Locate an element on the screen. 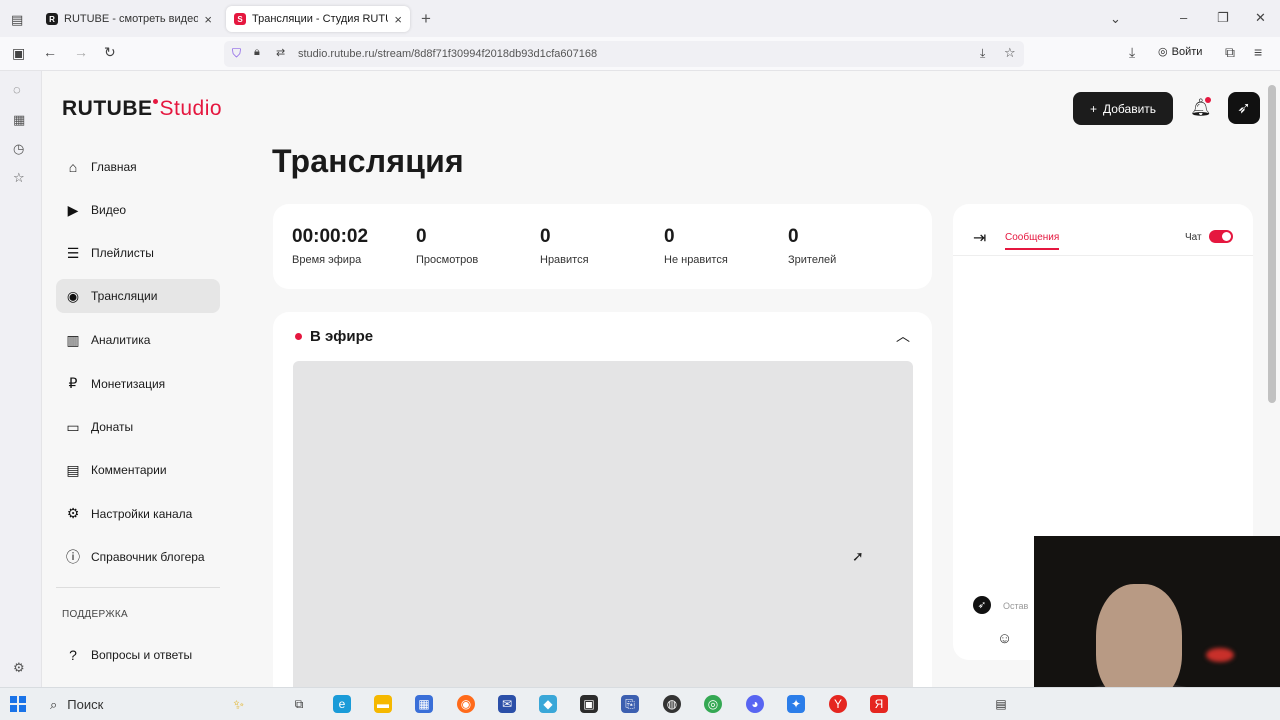  collapse-chat-icon: ⇥ is located at coordinates (979, 238).